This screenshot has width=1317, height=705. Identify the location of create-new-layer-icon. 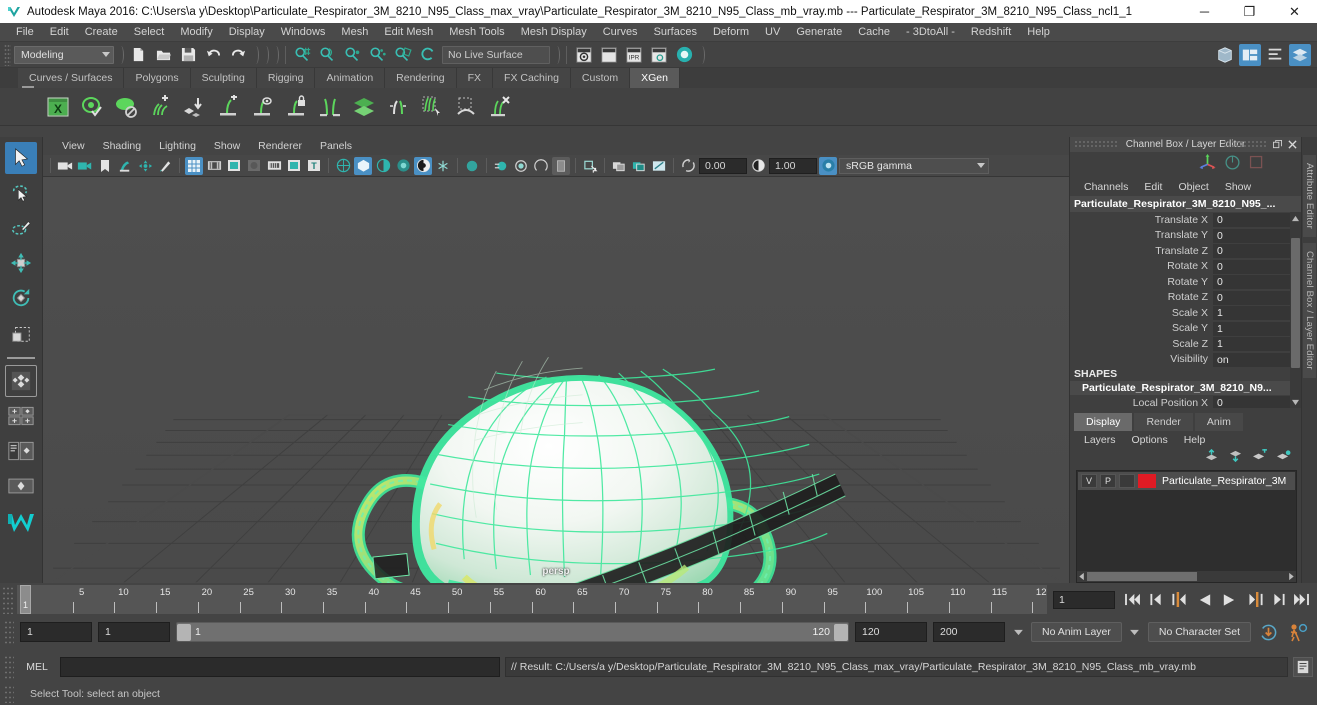
(1259, 457).